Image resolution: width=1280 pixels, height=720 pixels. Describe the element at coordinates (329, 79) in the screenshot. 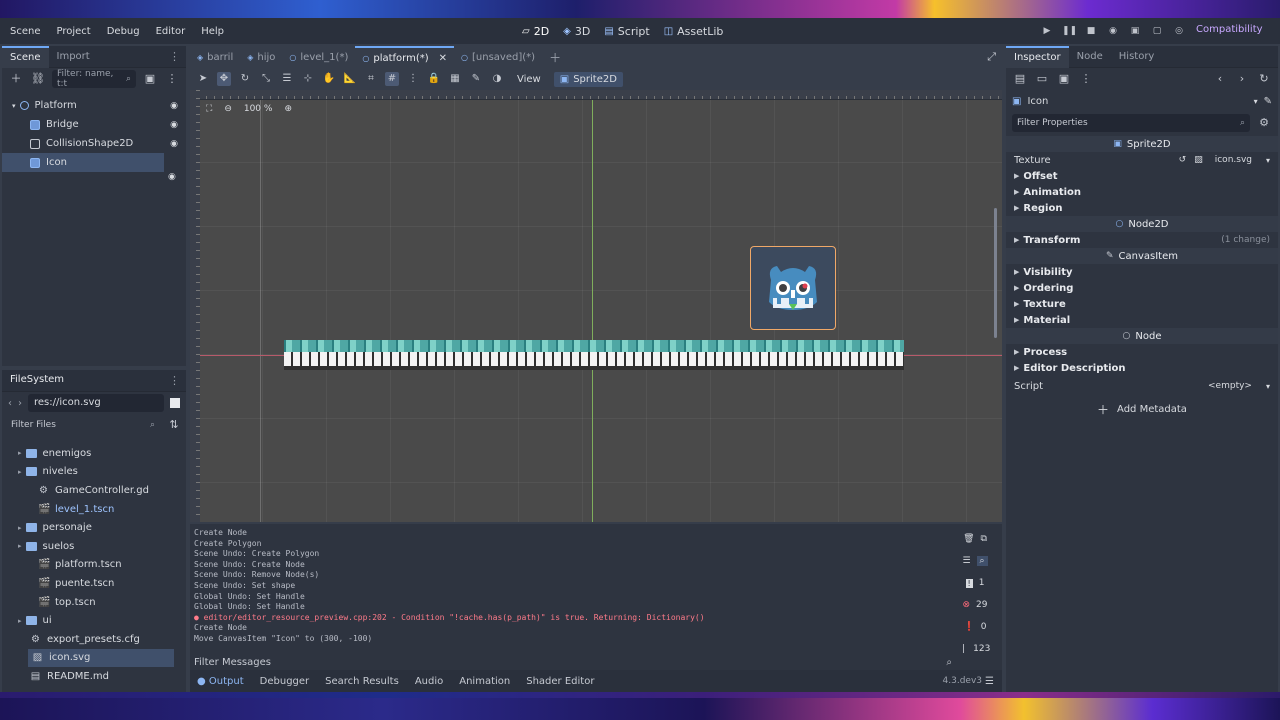

I see `pan-tool-icon: ✋` at that location.